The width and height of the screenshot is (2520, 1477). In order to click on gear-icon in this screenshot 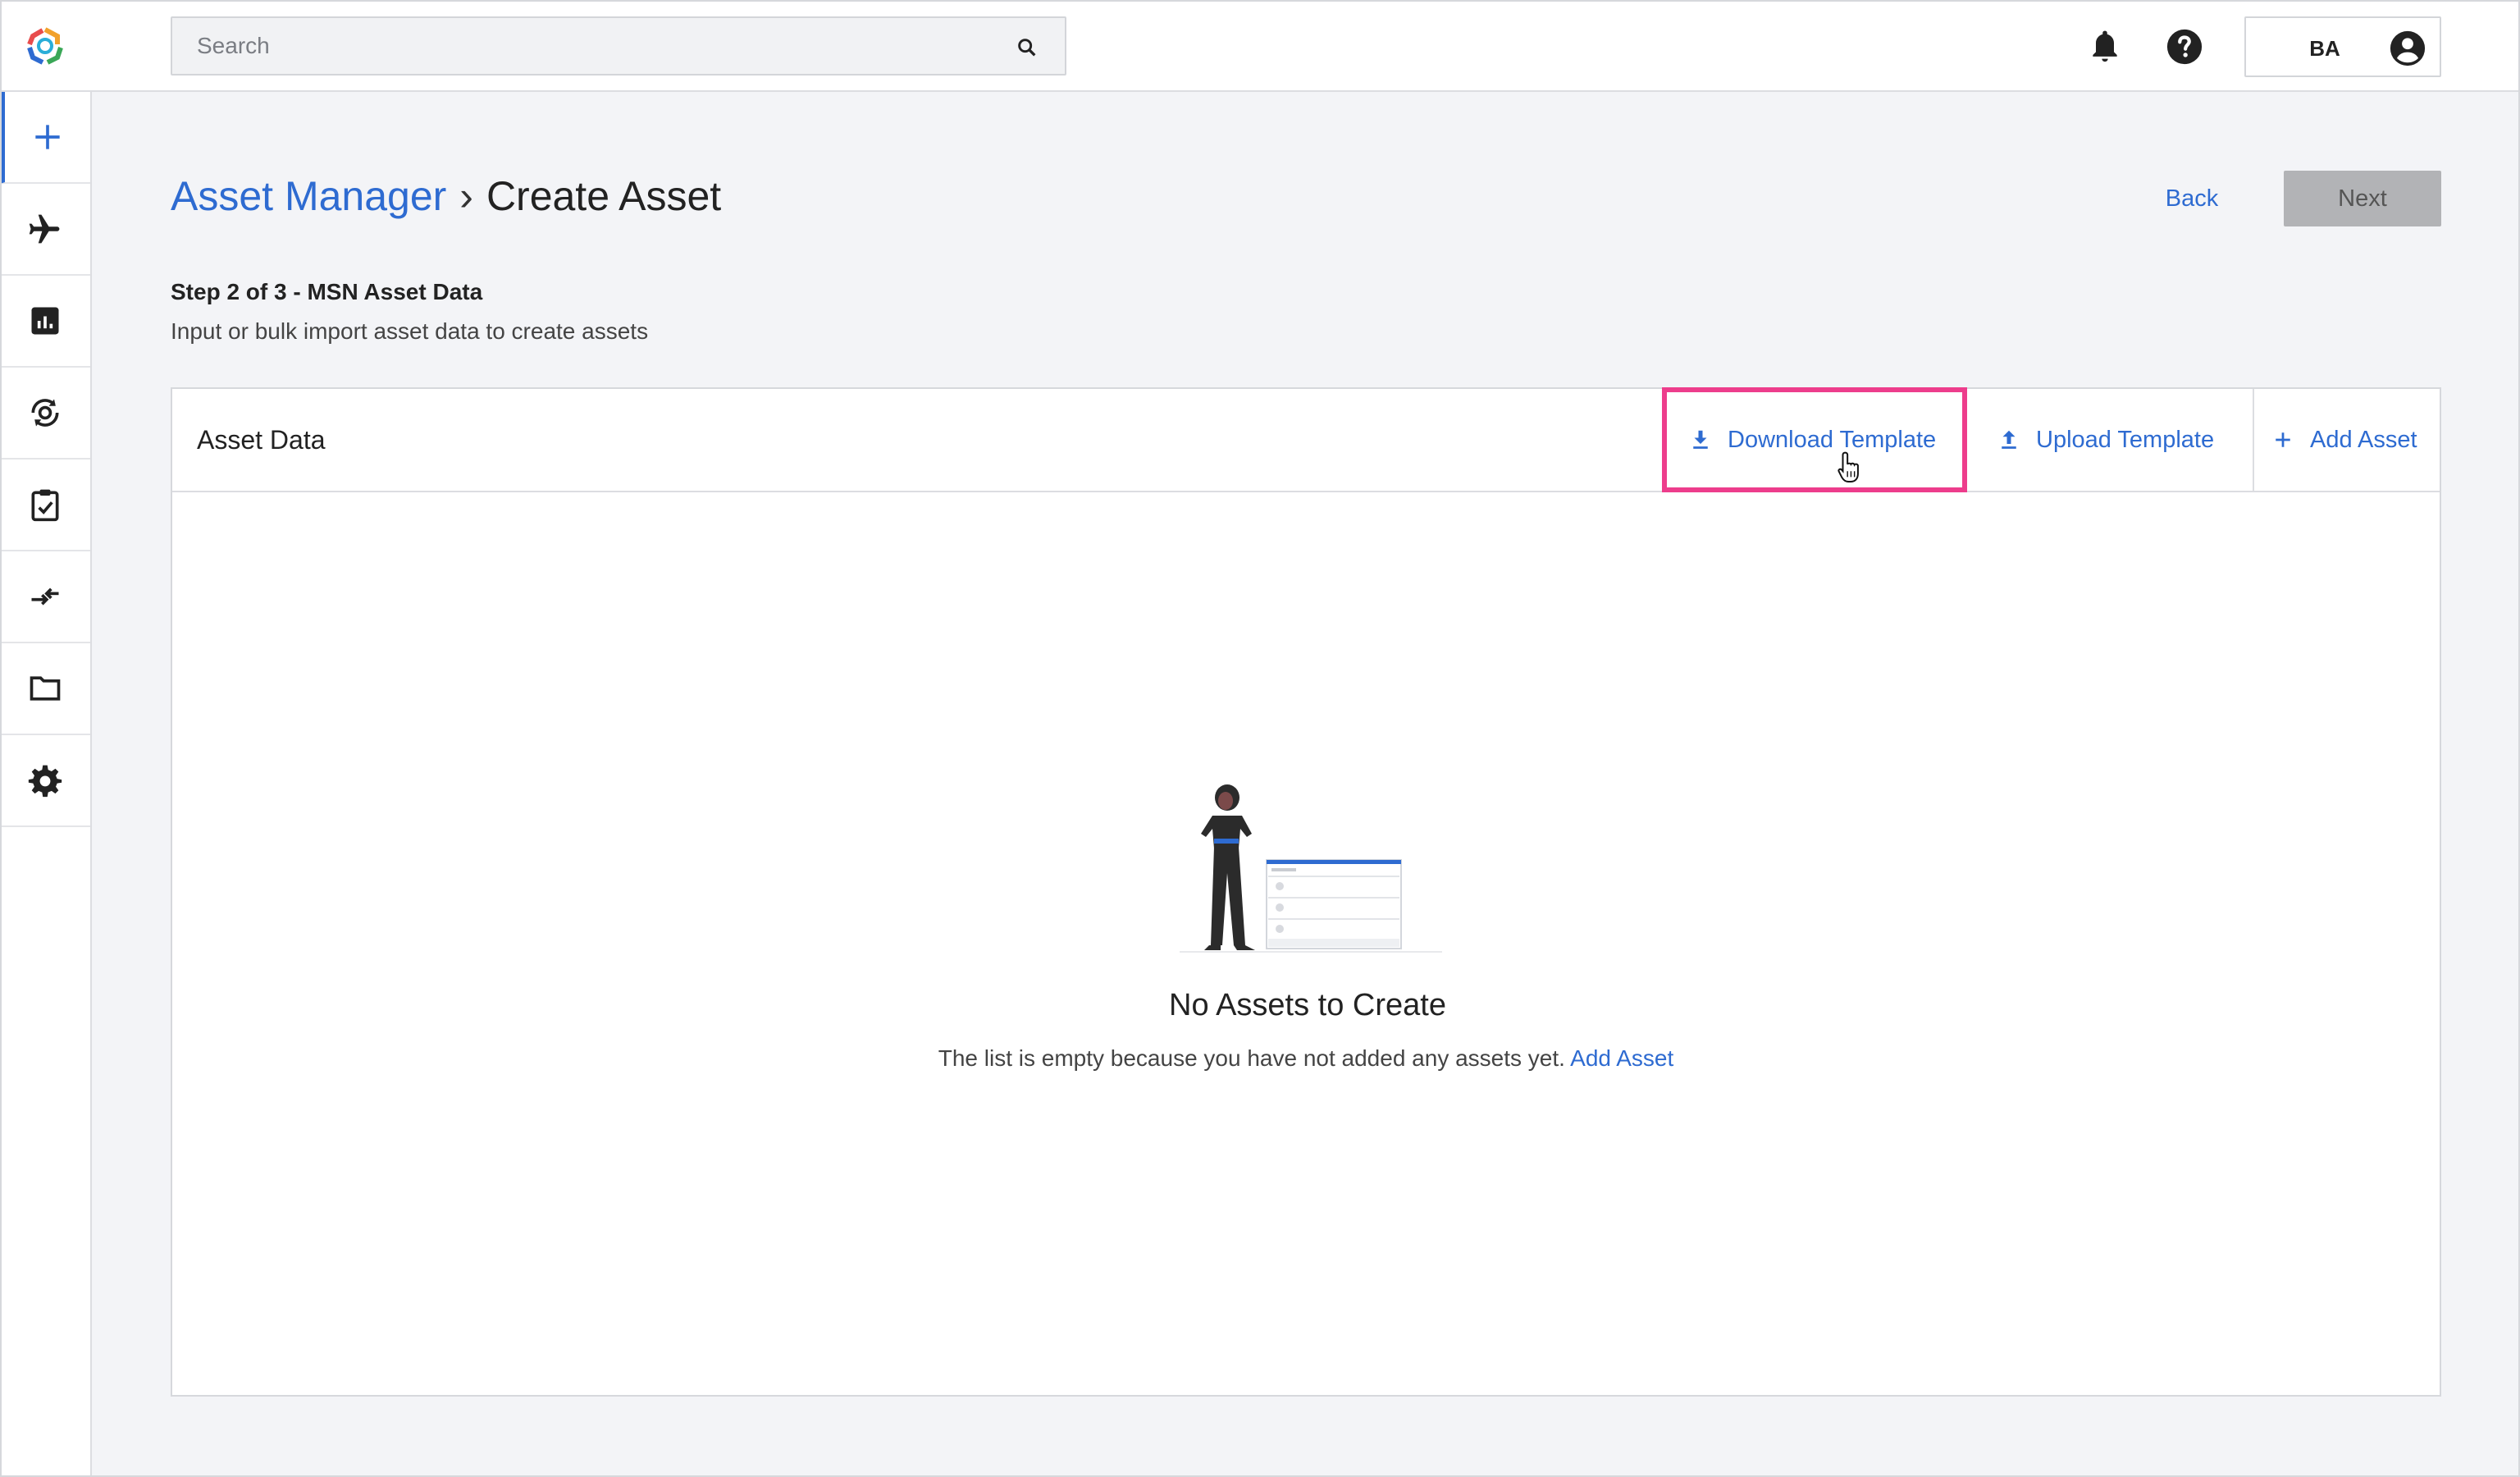, I will do `click(45, 781)`.